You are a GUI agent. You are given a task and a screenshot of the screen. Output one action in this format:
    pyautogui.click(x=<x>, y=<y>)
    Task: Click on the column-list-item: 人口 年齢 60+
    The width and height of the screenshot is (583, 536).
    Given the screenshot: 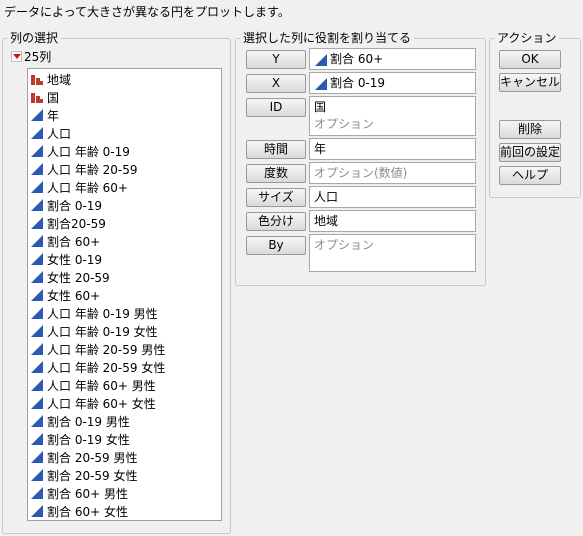 What is the action you would take?
    pyautogui.click(x=124, y=187)
    